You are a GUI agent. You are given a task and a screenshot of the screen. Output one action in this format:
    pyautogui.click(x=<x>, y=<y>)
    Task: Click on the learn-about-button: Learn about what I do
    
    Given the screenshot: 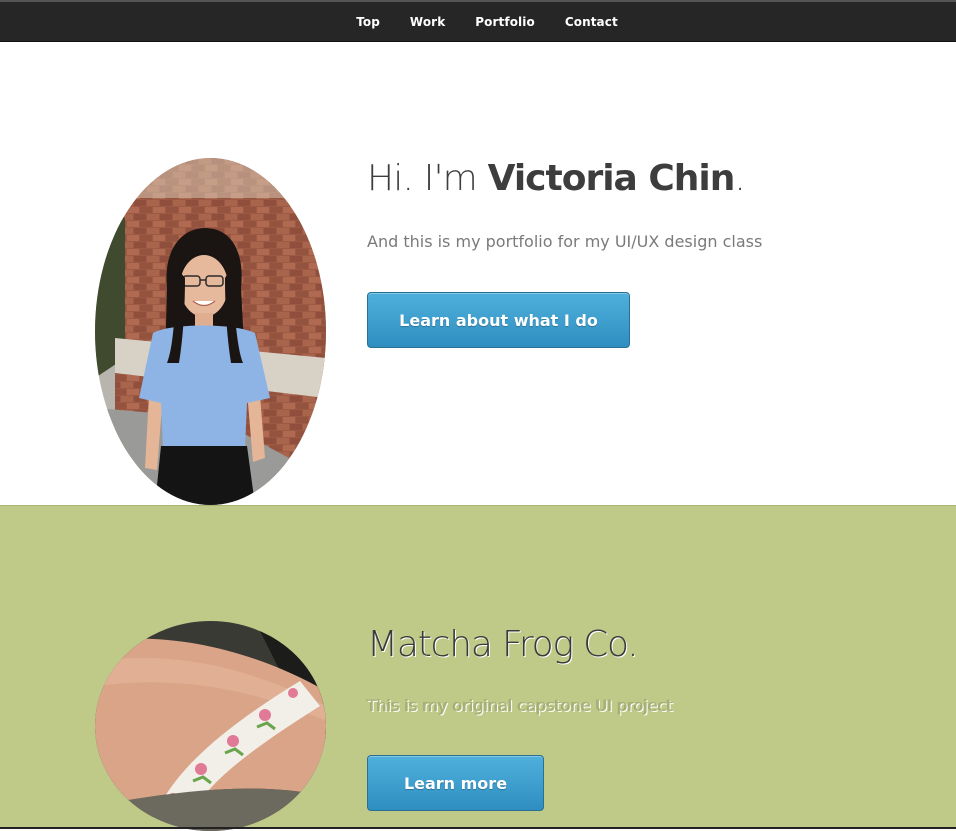 What is the action you would take?
    pyautogui.click(x=498, y=320)
    